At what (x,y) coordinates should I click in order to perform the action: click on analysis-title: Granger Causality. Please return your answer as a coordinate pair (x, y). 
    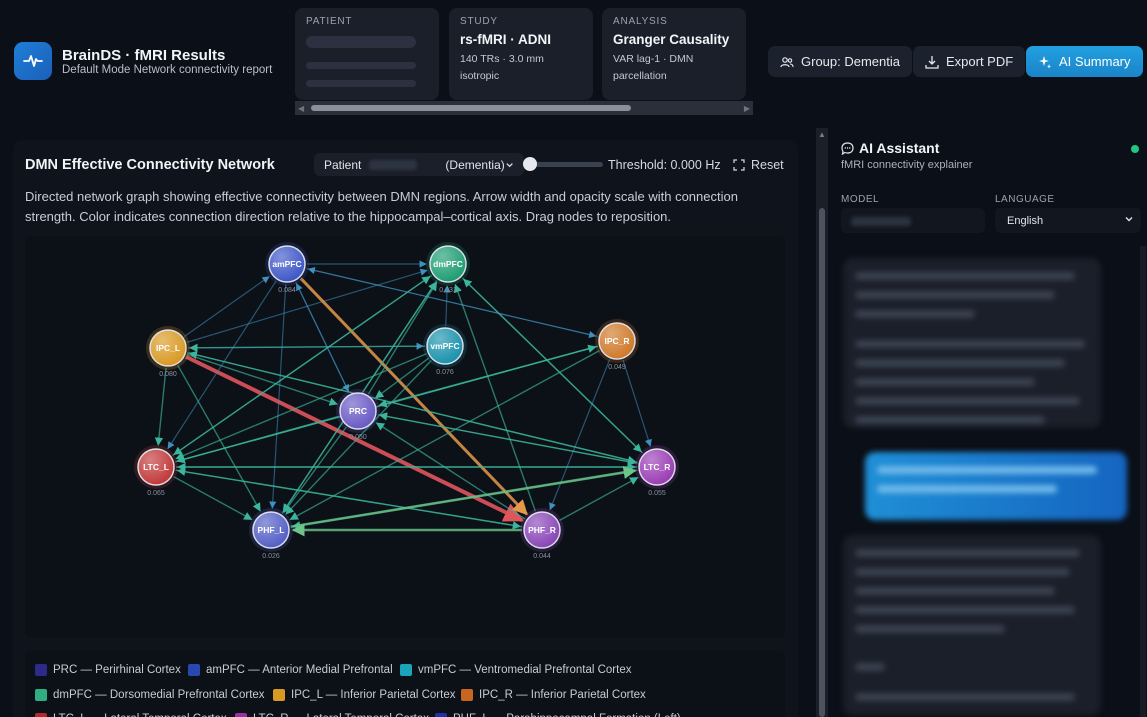
    Looking at the image, I should click on (671, 39).